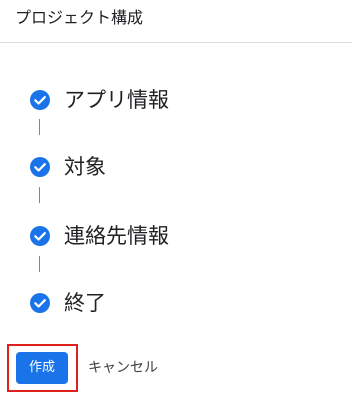 This screenshot has height=395, width=352. Describe the element at coordinates (42, 368) in the screenshot. I see `create-button: 作成` at that location.